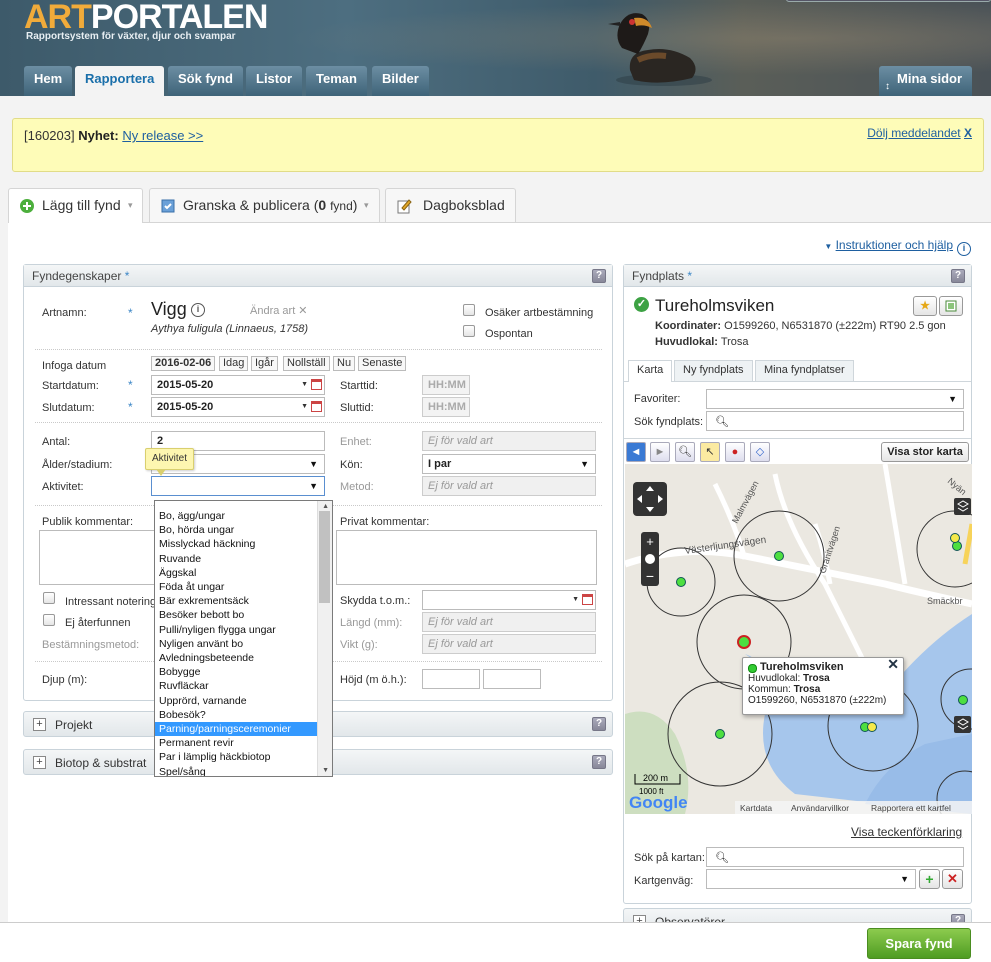 This screenshot has width=991, height=962. What do you see at coordinates (913, 133) in the screenshot?
I see `hide-notice-link: Dölj meddelandet` at bounding box center [913, 133].